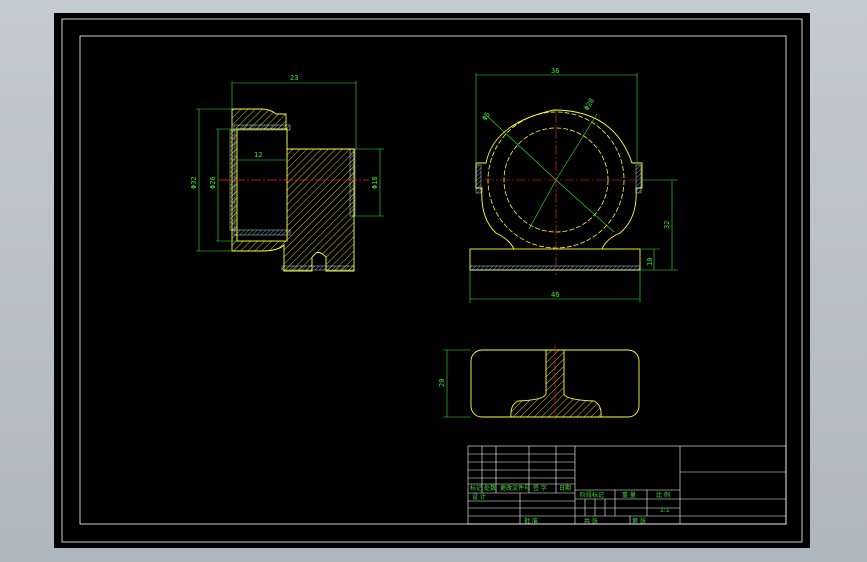 The image size is (867, 562). Describe the element at coordinates (515, 488) in the screenshot. I see `tb-label-change: 更改文件号` at that location.